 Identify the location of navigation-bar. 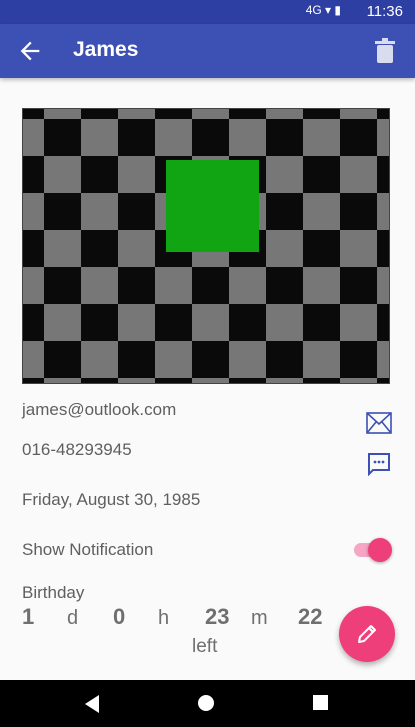
(207, 703).